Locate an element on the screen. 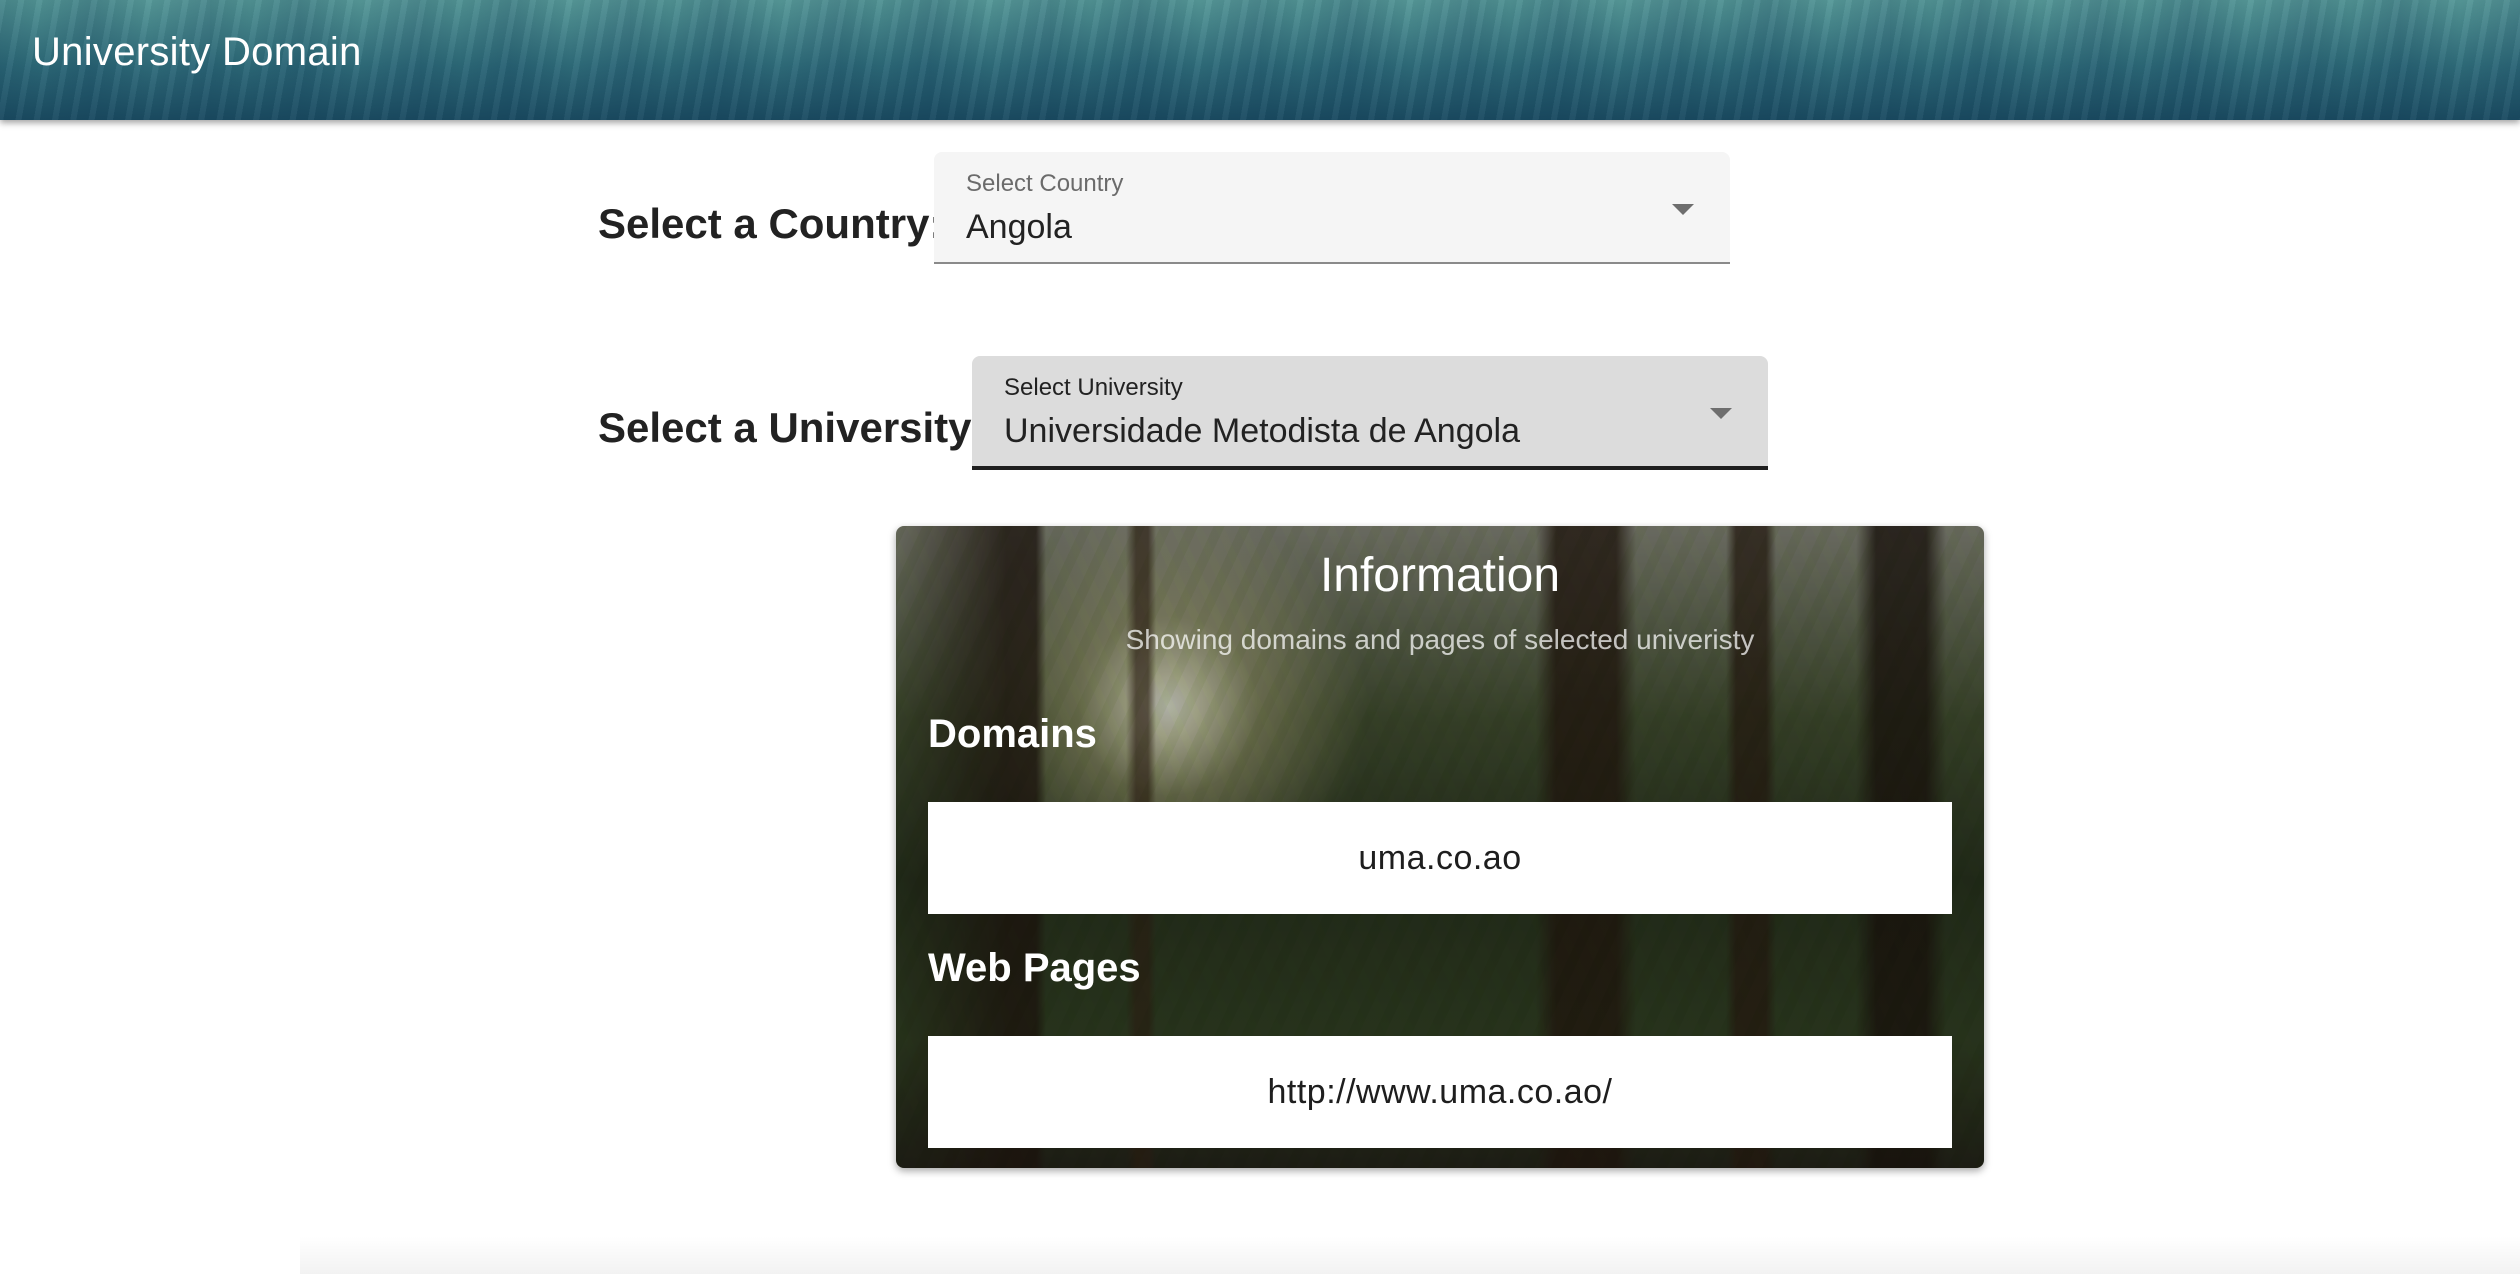 This screenshot has width=2520, height=1274. app-bar-background is located at coordinates (1260, 60).